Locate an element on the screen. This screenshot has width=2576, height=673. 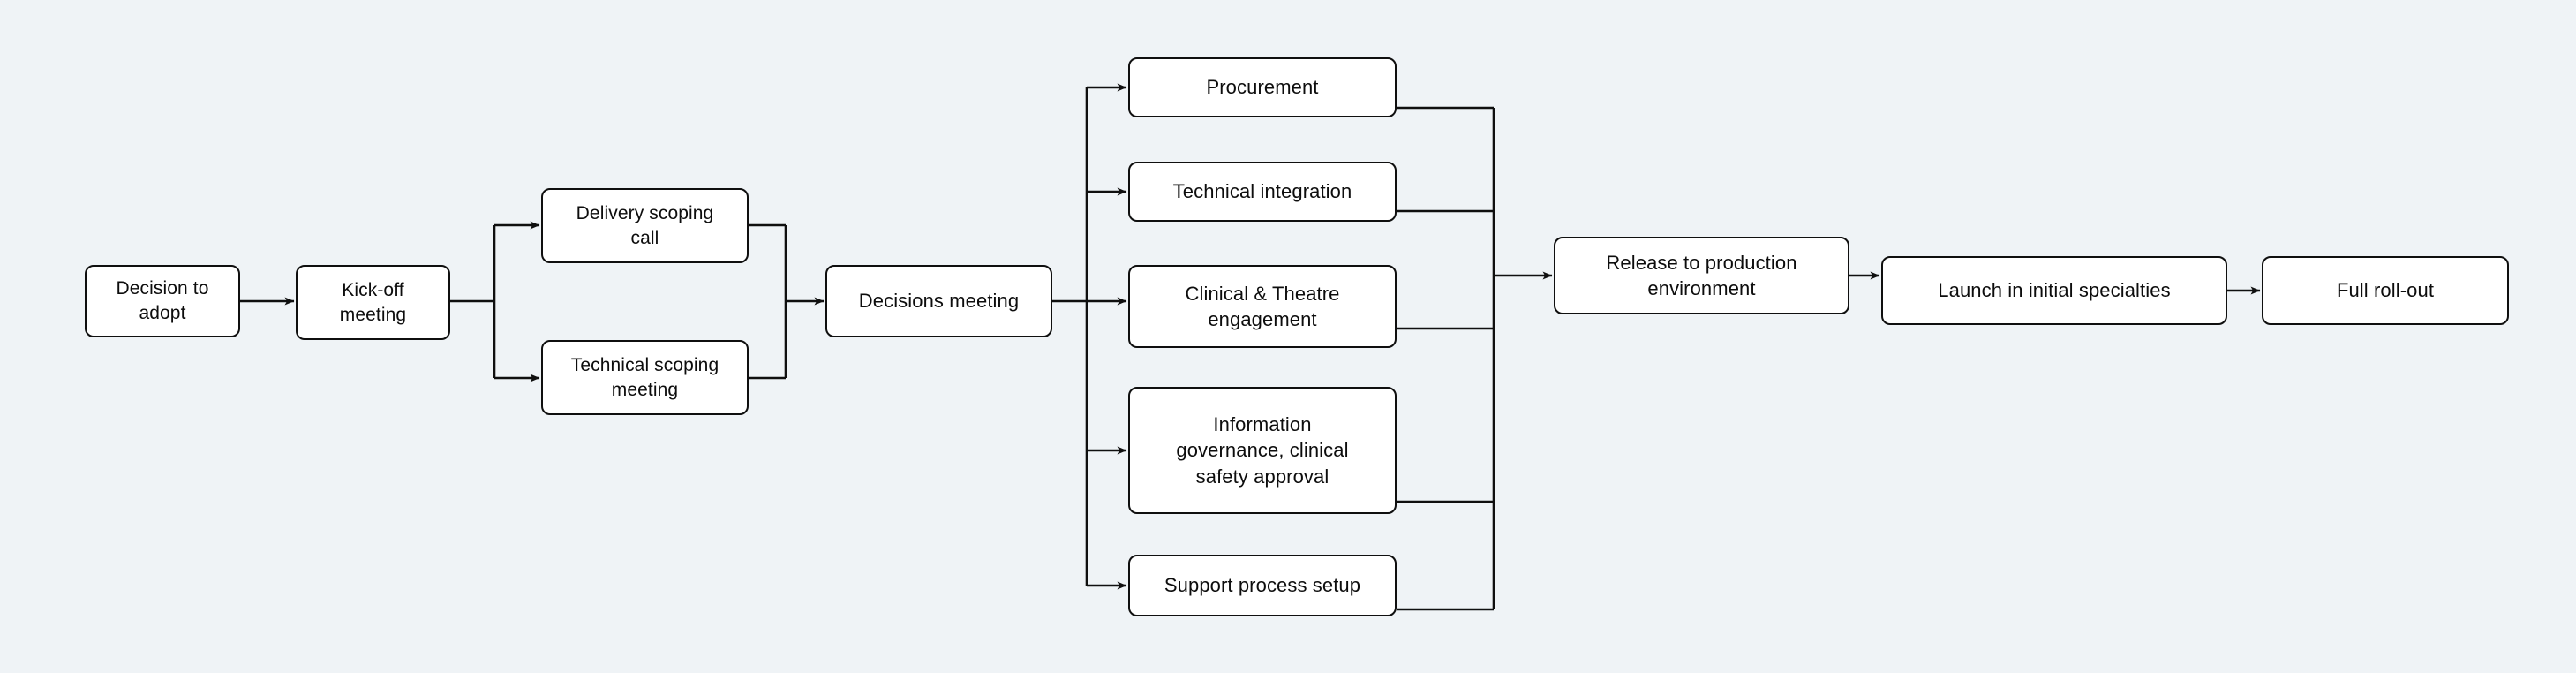
node-release-to-production-environment: Release to production environment is located at coordinates (1702, 275).